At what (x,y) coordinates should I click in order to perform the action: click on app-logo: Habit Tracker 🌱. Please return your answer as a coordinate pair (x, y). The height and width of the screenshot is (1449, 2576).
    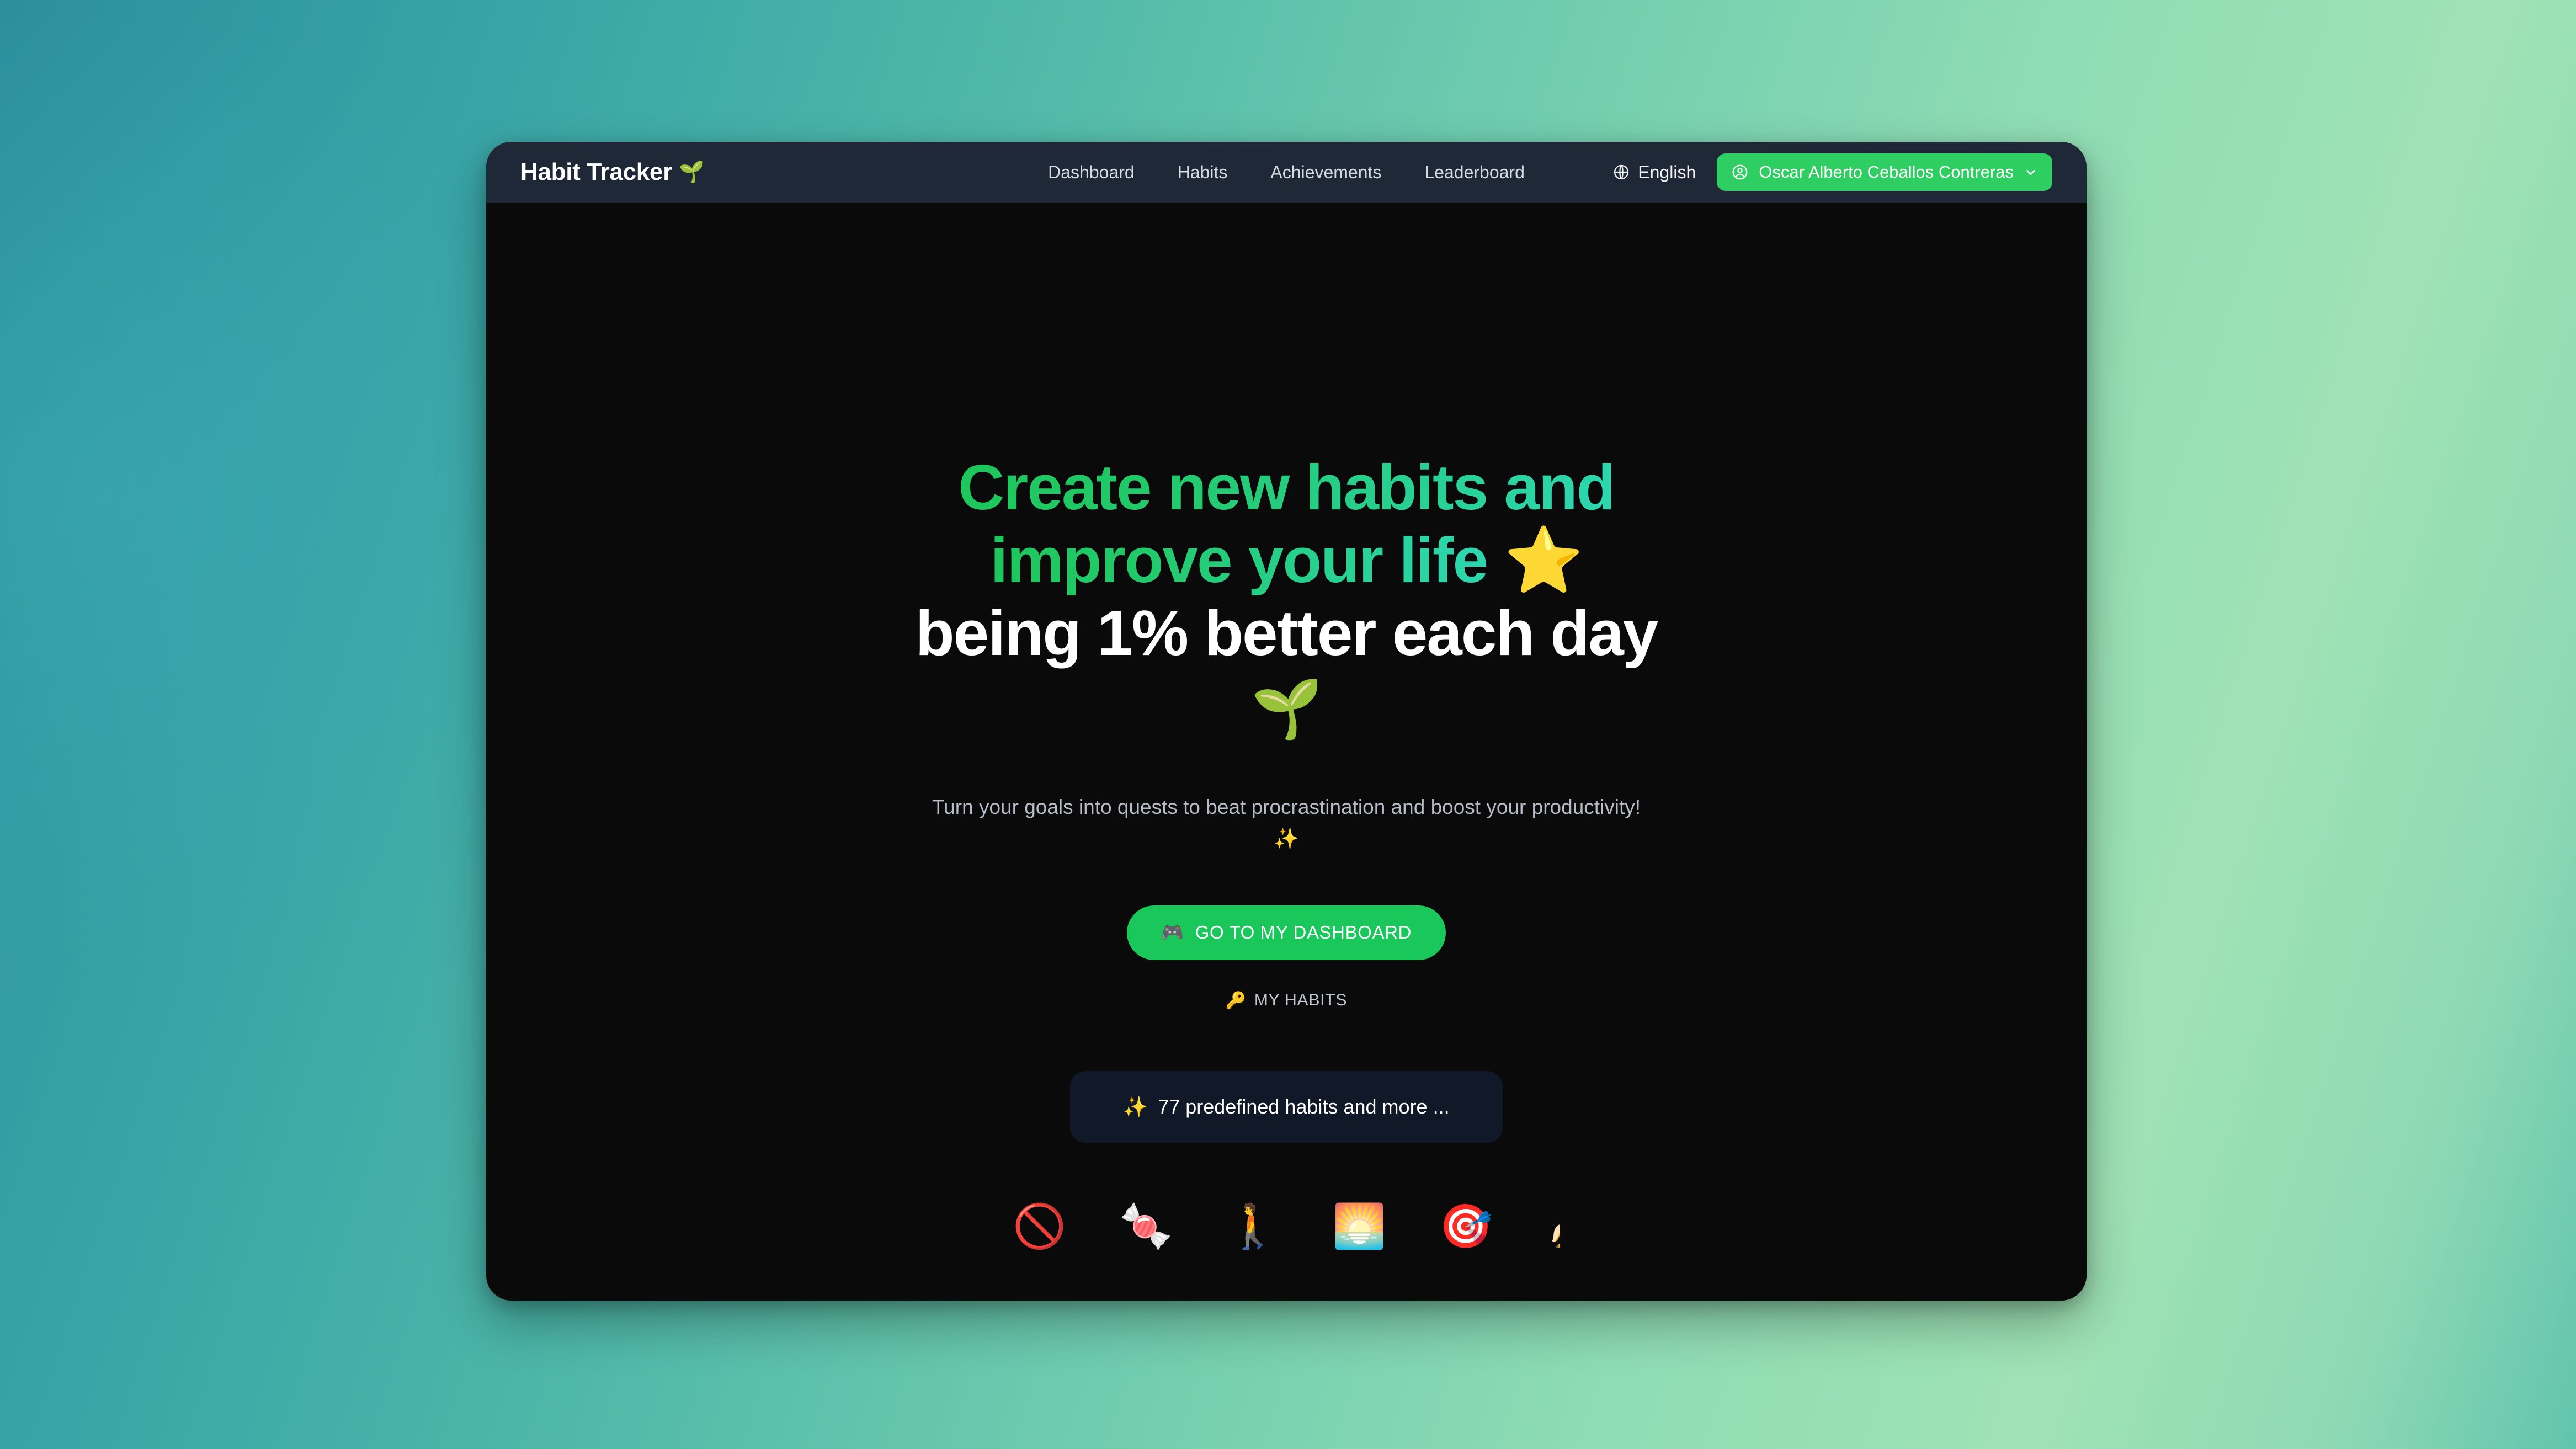
    Looking at the image, I should click on (612, 172).